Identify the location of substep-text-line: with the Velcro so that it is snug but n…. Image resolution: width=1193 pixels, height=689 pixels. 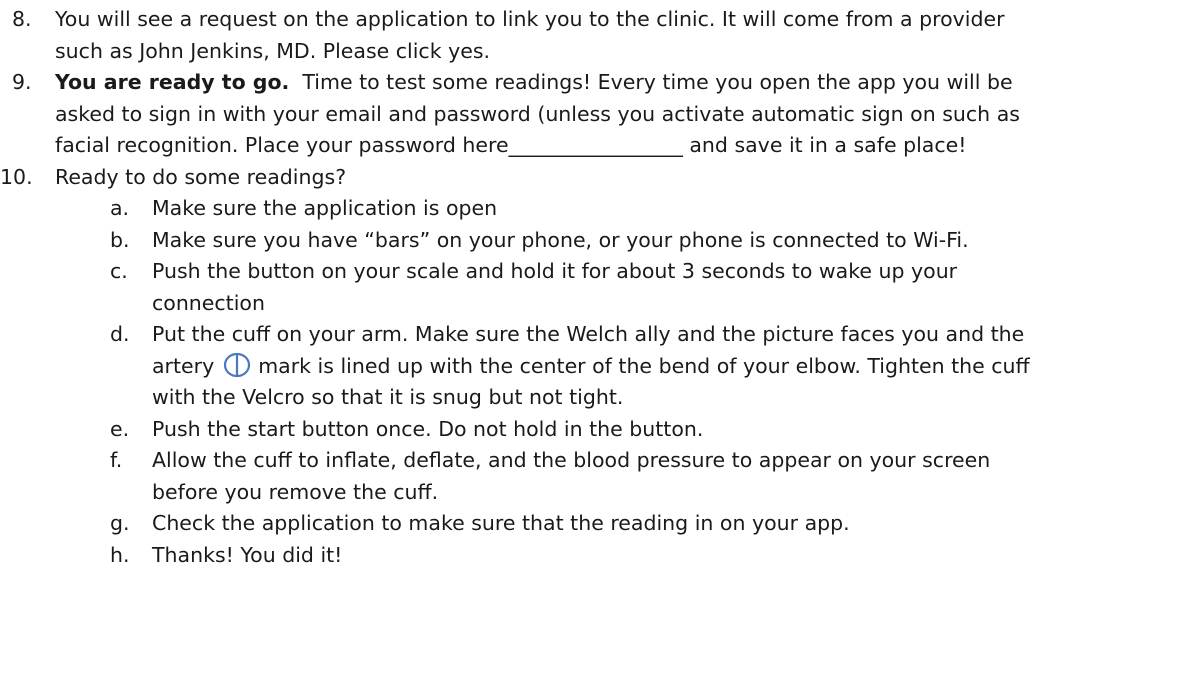
(388, 397).